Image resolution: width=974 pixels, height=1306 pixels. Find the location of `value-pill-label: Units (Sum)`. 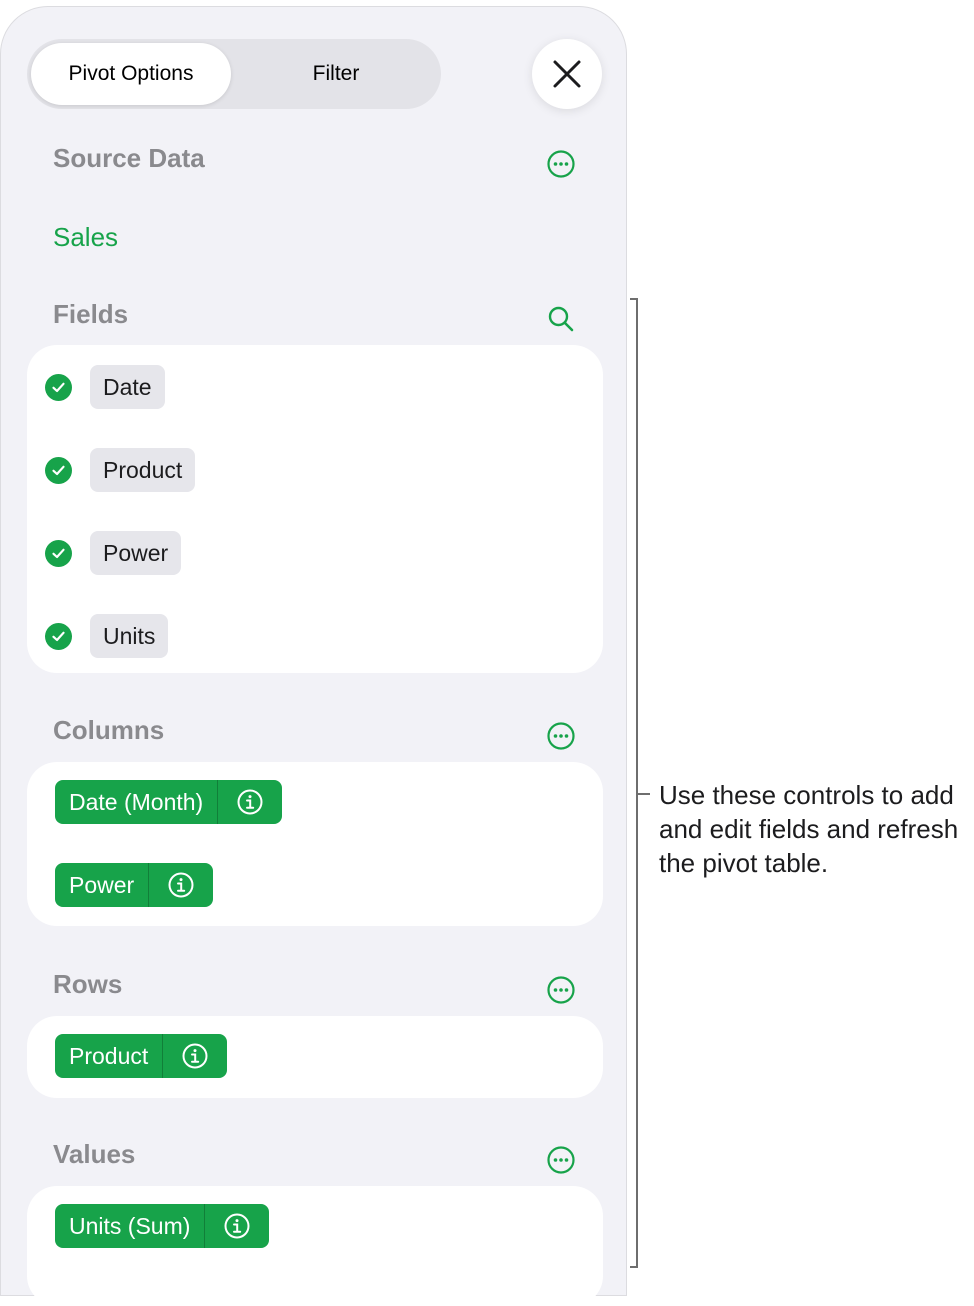

value-pill-label: Units (Sum) is located at coordinates (129, 1226).